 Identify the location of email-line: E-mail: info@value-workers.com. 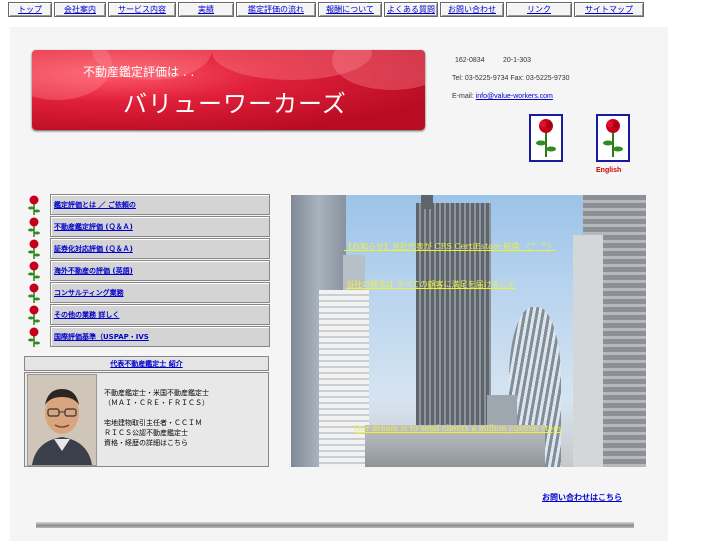
(502, 96).